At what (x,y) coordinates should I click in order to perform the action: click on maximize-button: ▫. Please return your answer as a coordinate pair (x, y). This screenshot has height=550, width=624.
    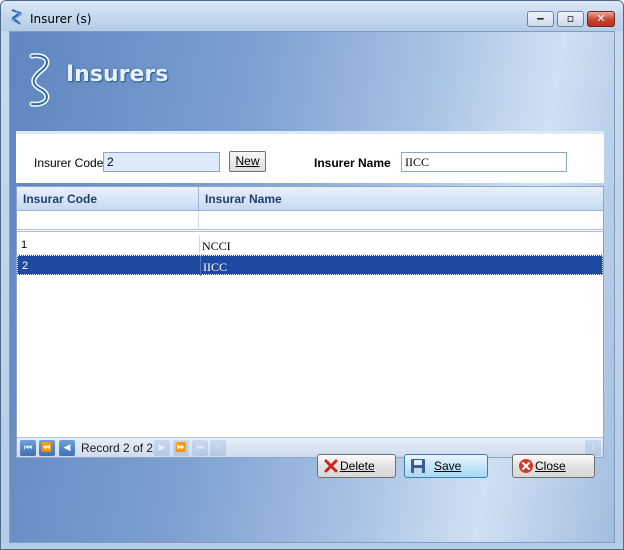
    Looking at the image, I should click on (570, 19).